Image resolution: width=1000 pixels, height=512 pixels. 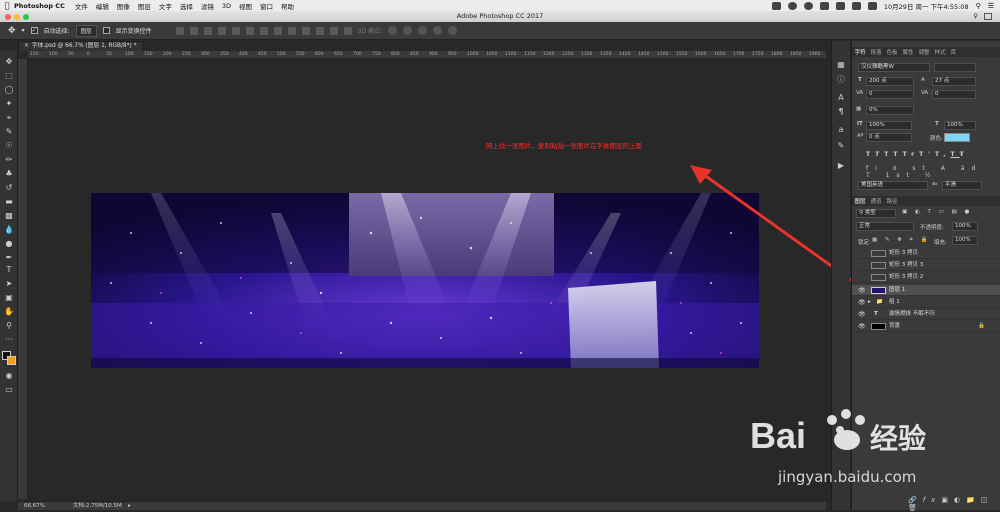 I want to click on layer-name: 矩形 3 拷贝 3, so click(x=906, y=265).